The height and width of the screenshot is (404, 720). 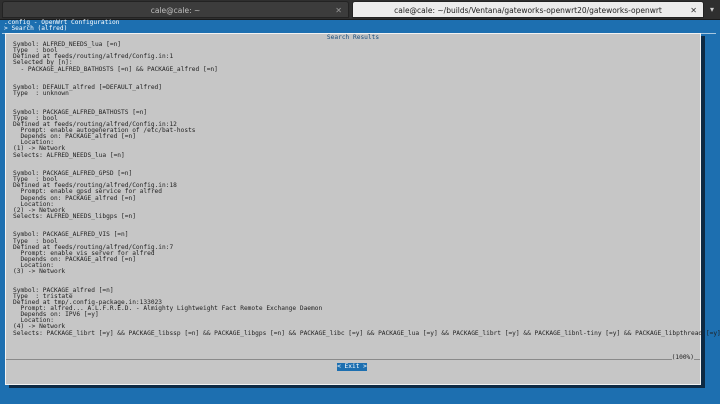 I want to click on breadcrumb: > Search (alfred), so click(x=36, y=28).